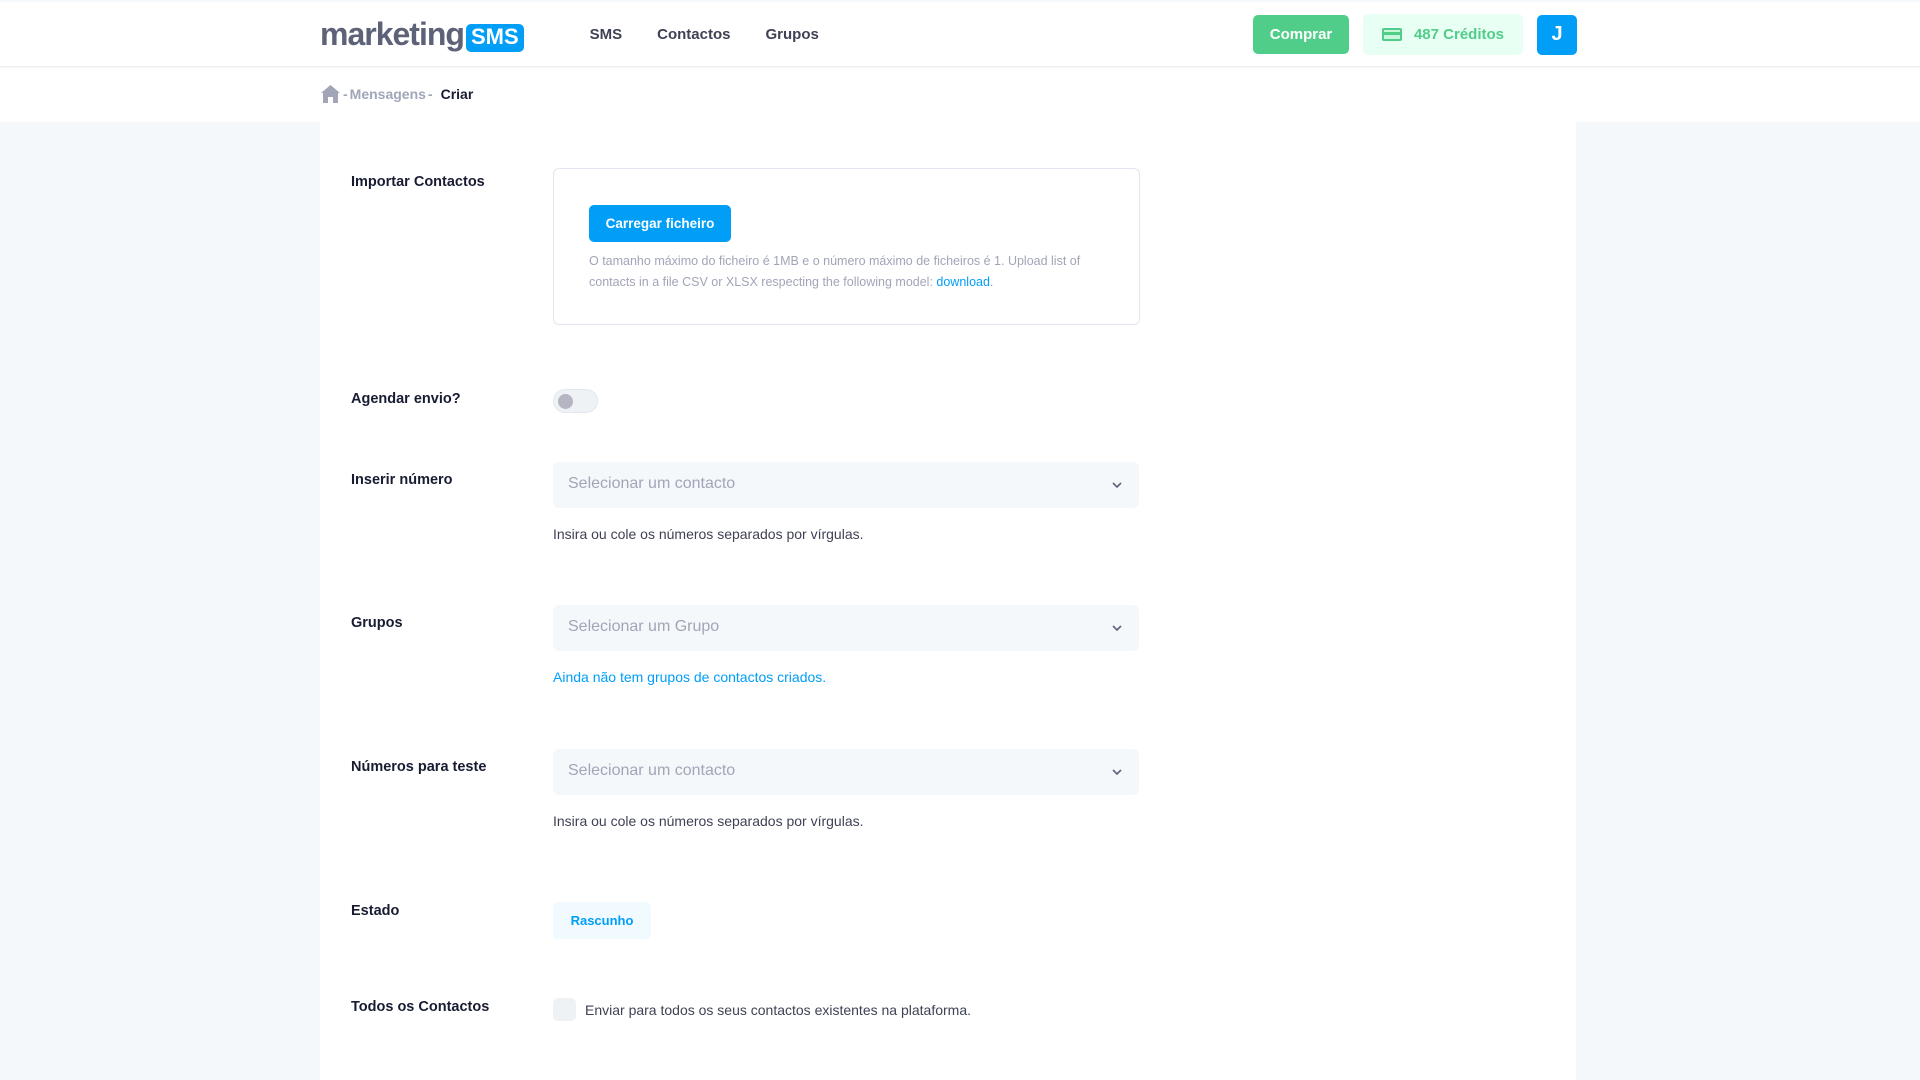 The height and width of the screenshot is (1080, 1920). What do you see at coordinates (693, 34) in the screenshot?
I see `nav-item-contactos: Contactos` at bounding box center [693, 34].